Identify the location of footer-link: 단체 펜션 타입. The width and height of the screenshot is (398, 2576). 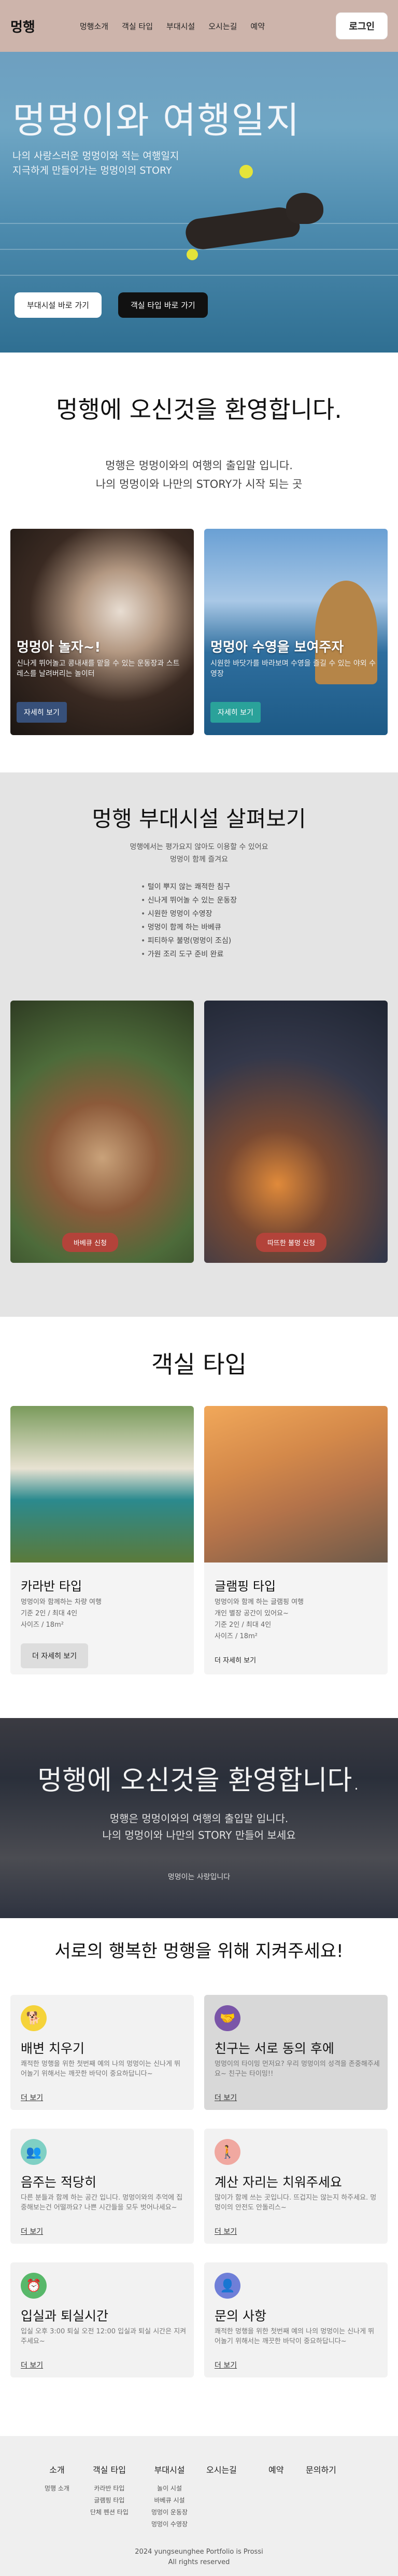
(109, 2512).